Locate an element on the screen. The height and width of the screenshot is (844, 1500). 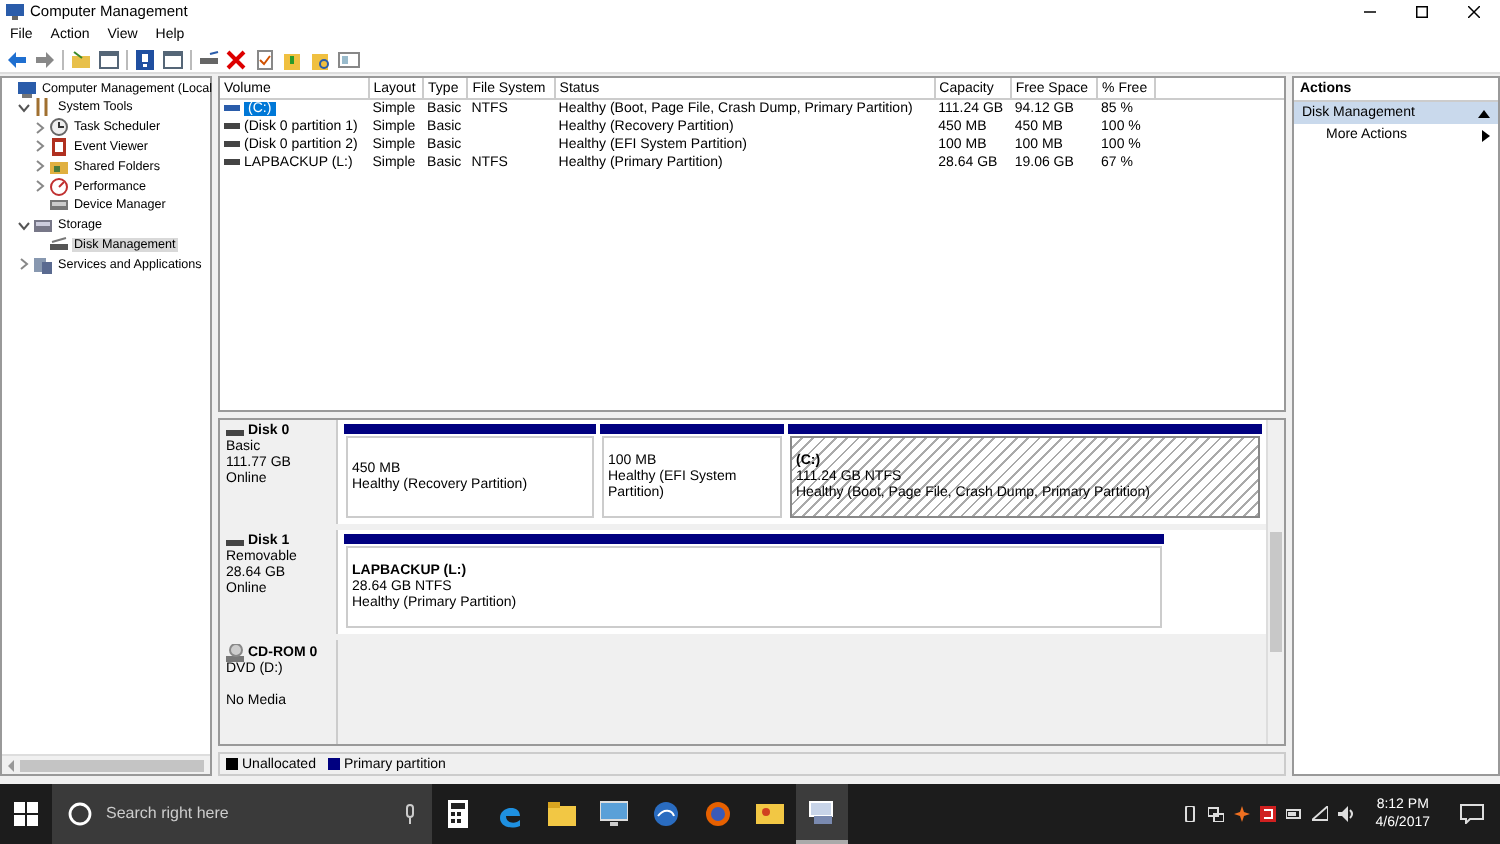
wifi-icon is located at coordinates (1319, 813).